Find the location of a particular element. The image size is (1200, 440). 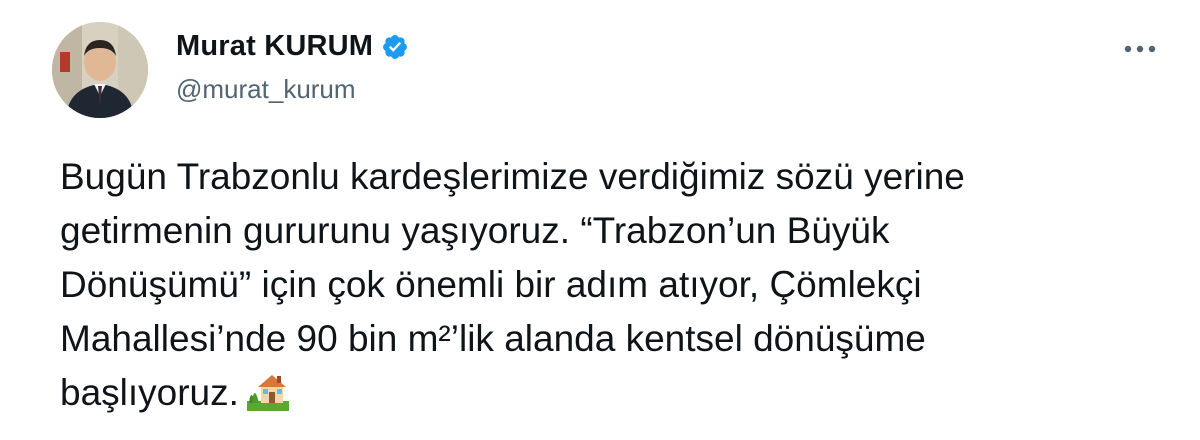

avatar-image is located at coordinates (100, 70).